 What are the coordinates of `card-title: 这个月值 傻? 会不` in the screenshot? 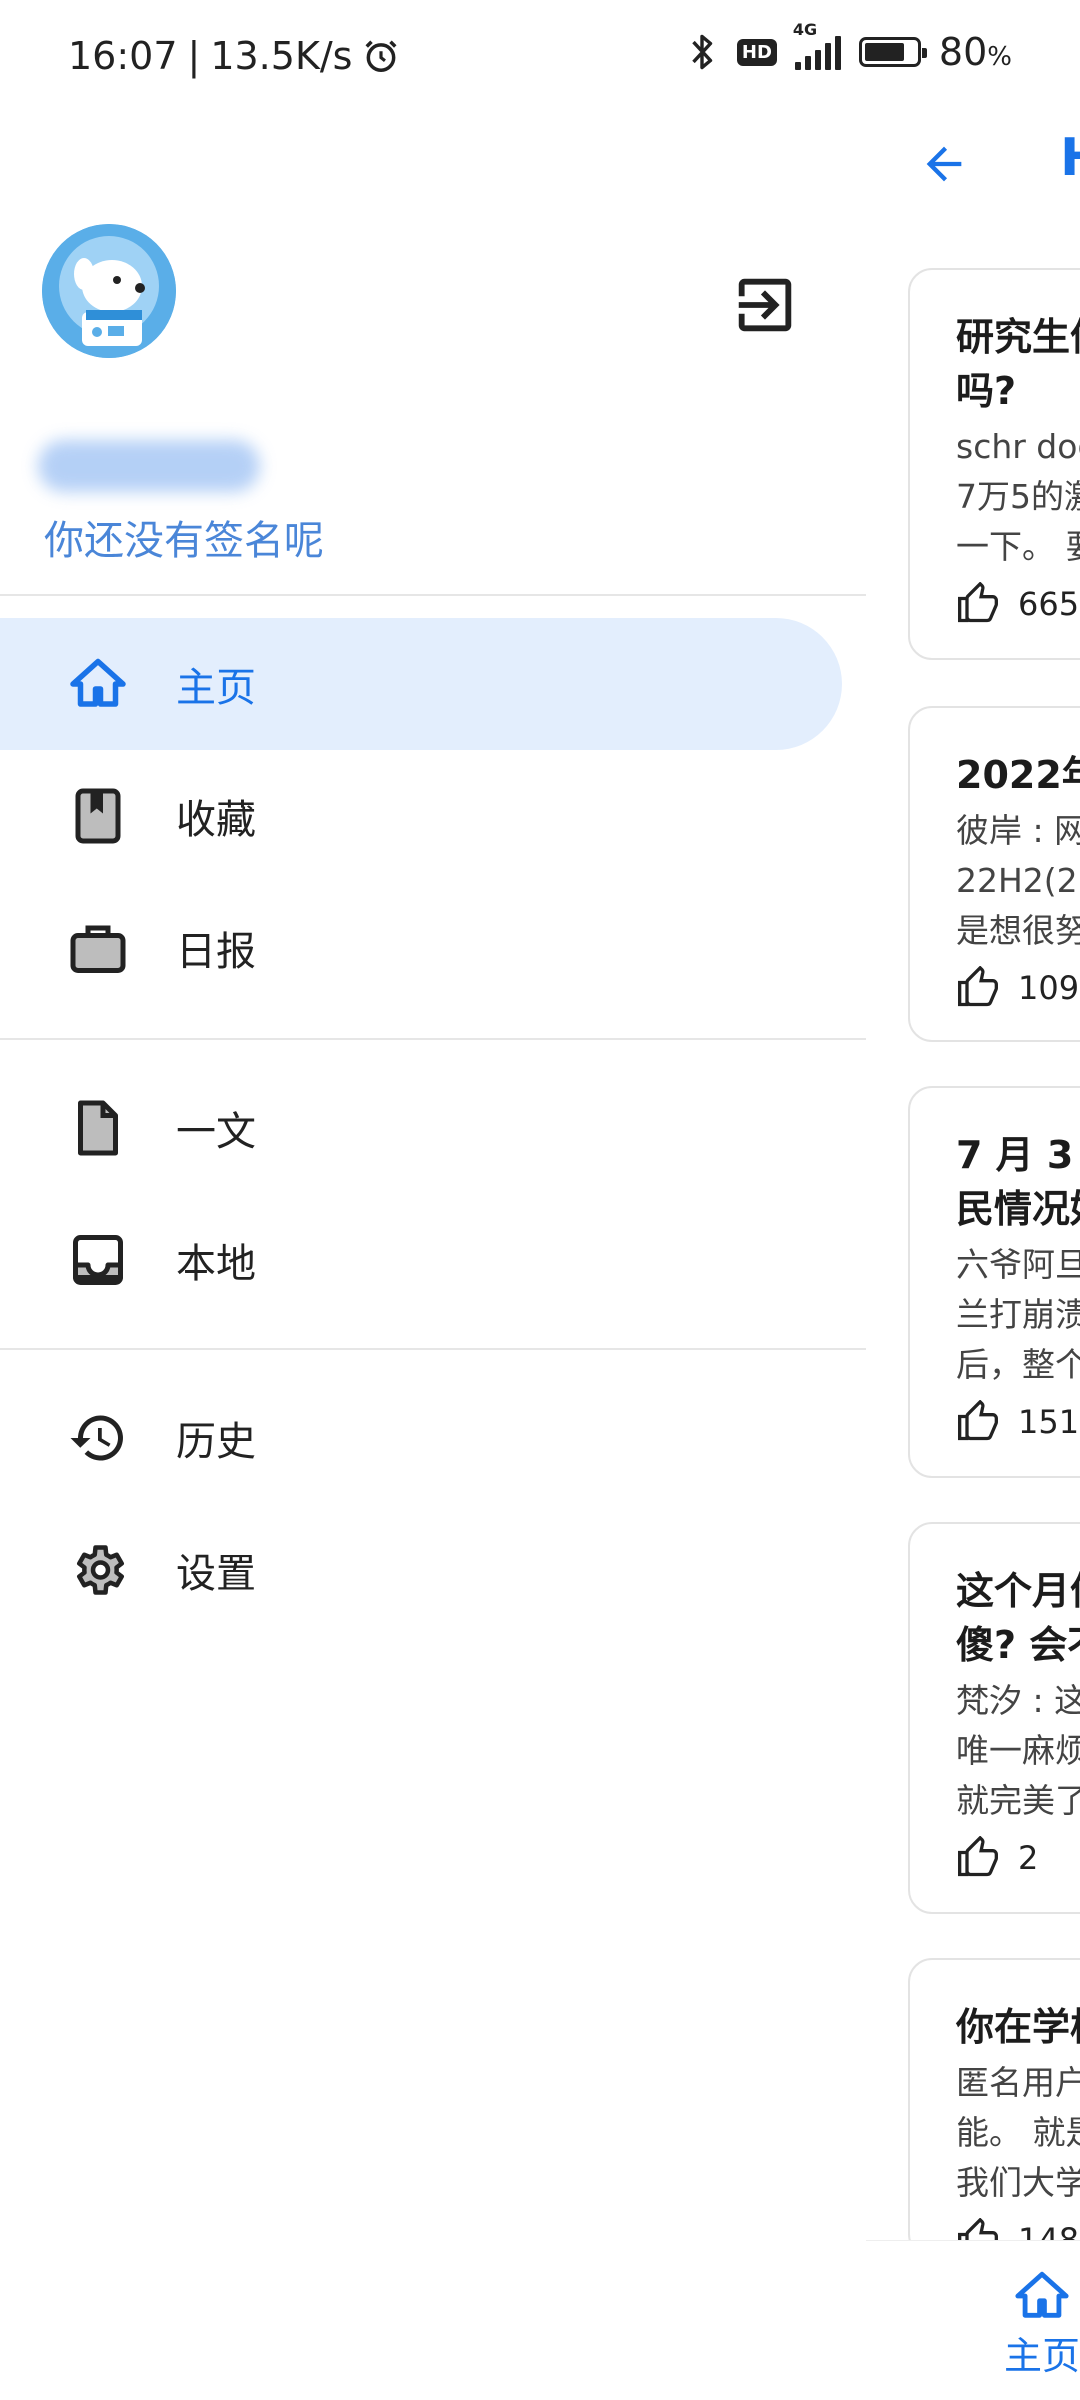 It's located at (1018, 1618).